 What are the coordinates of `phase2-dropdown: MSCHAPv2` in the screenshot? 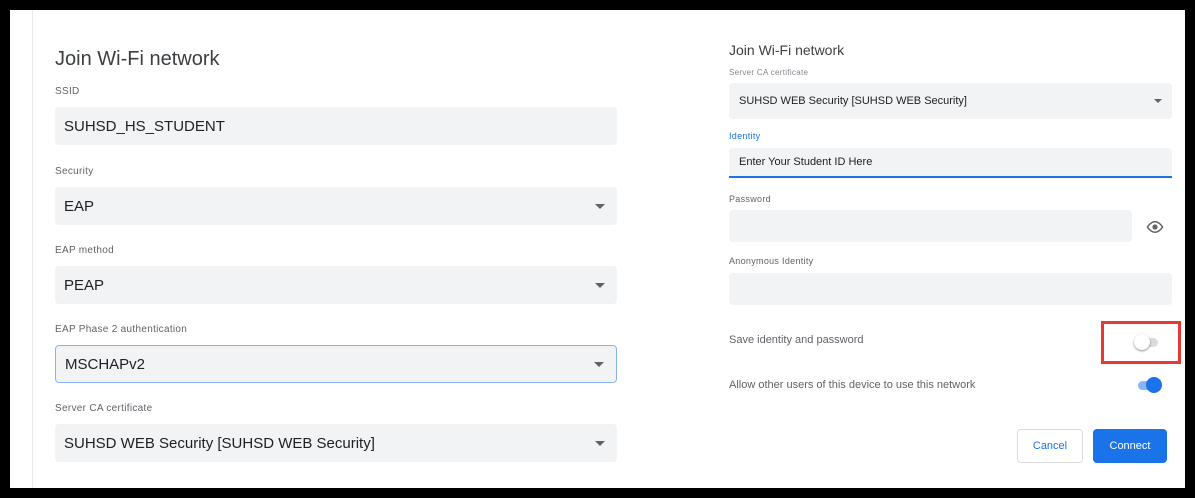 It's located at (336, 364).